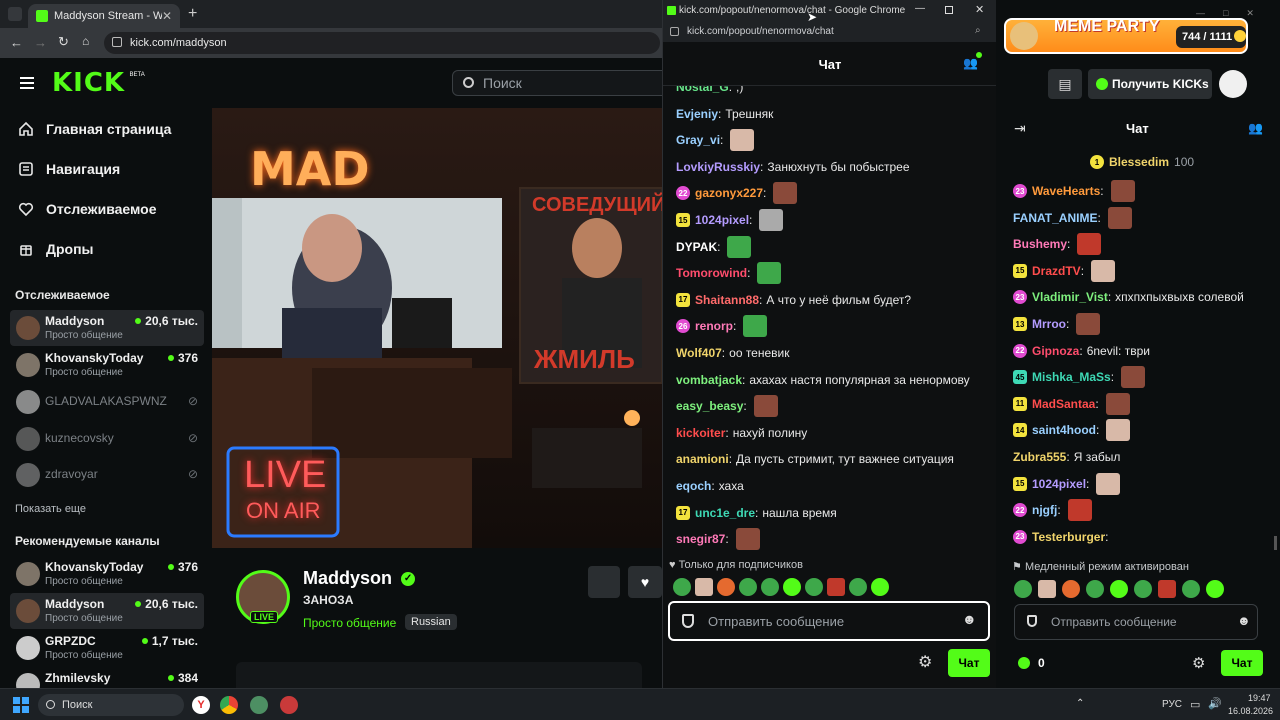  What do you see at coordinates (700, 433) in the screenshot?
I see `chat-username: kickoiter` at bounding box center [700, 433].